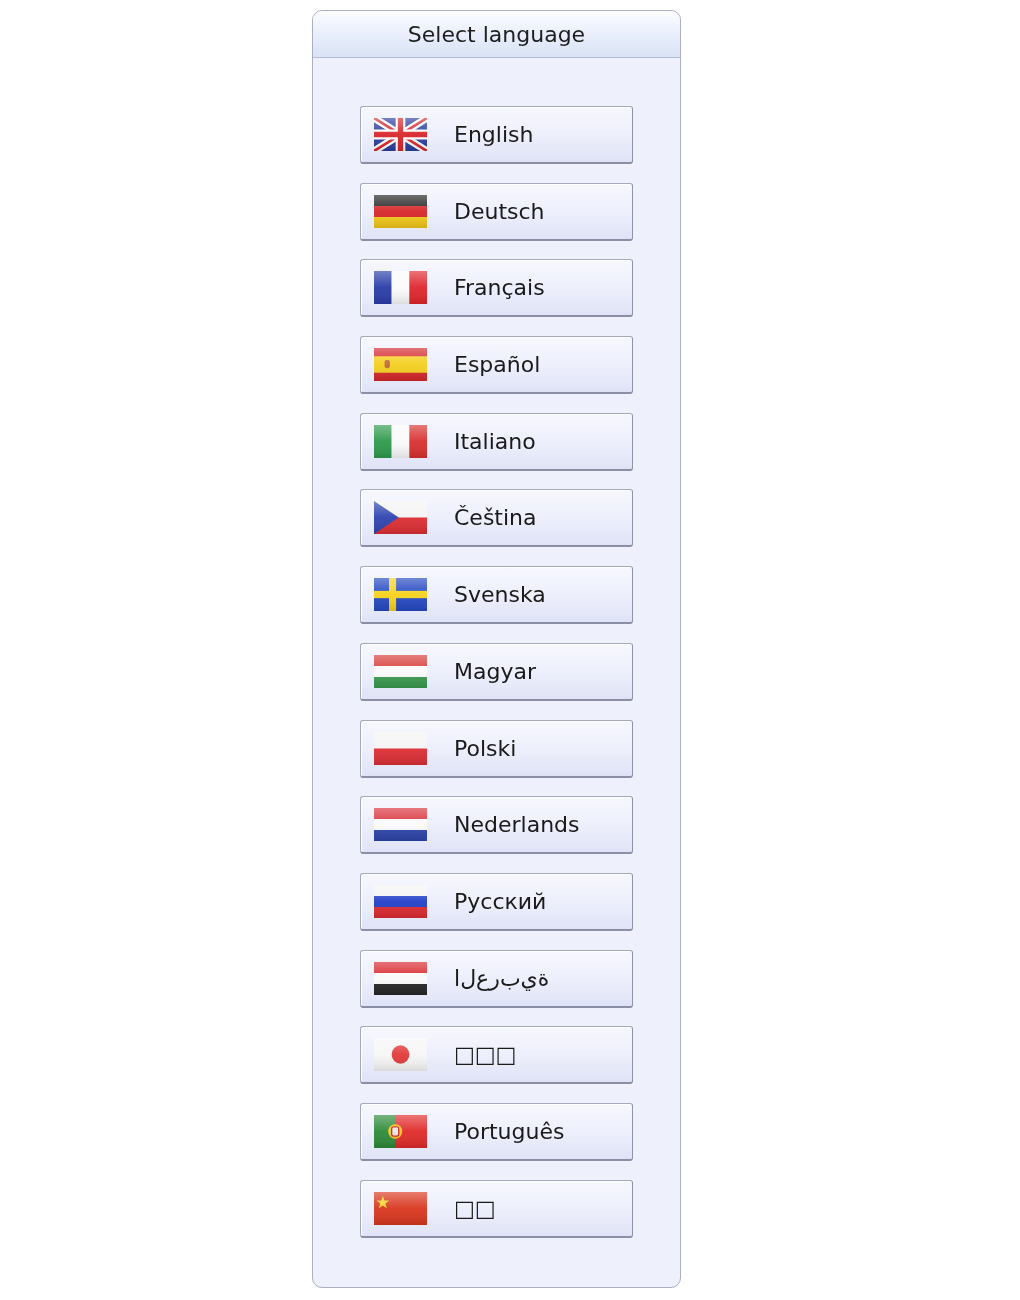 This screenshot has height=1300, width=1020. What do you see at coordinates (400, 825) in the screenshot?
I see `dutch-flag-icon` at bounding box center [400, 825].